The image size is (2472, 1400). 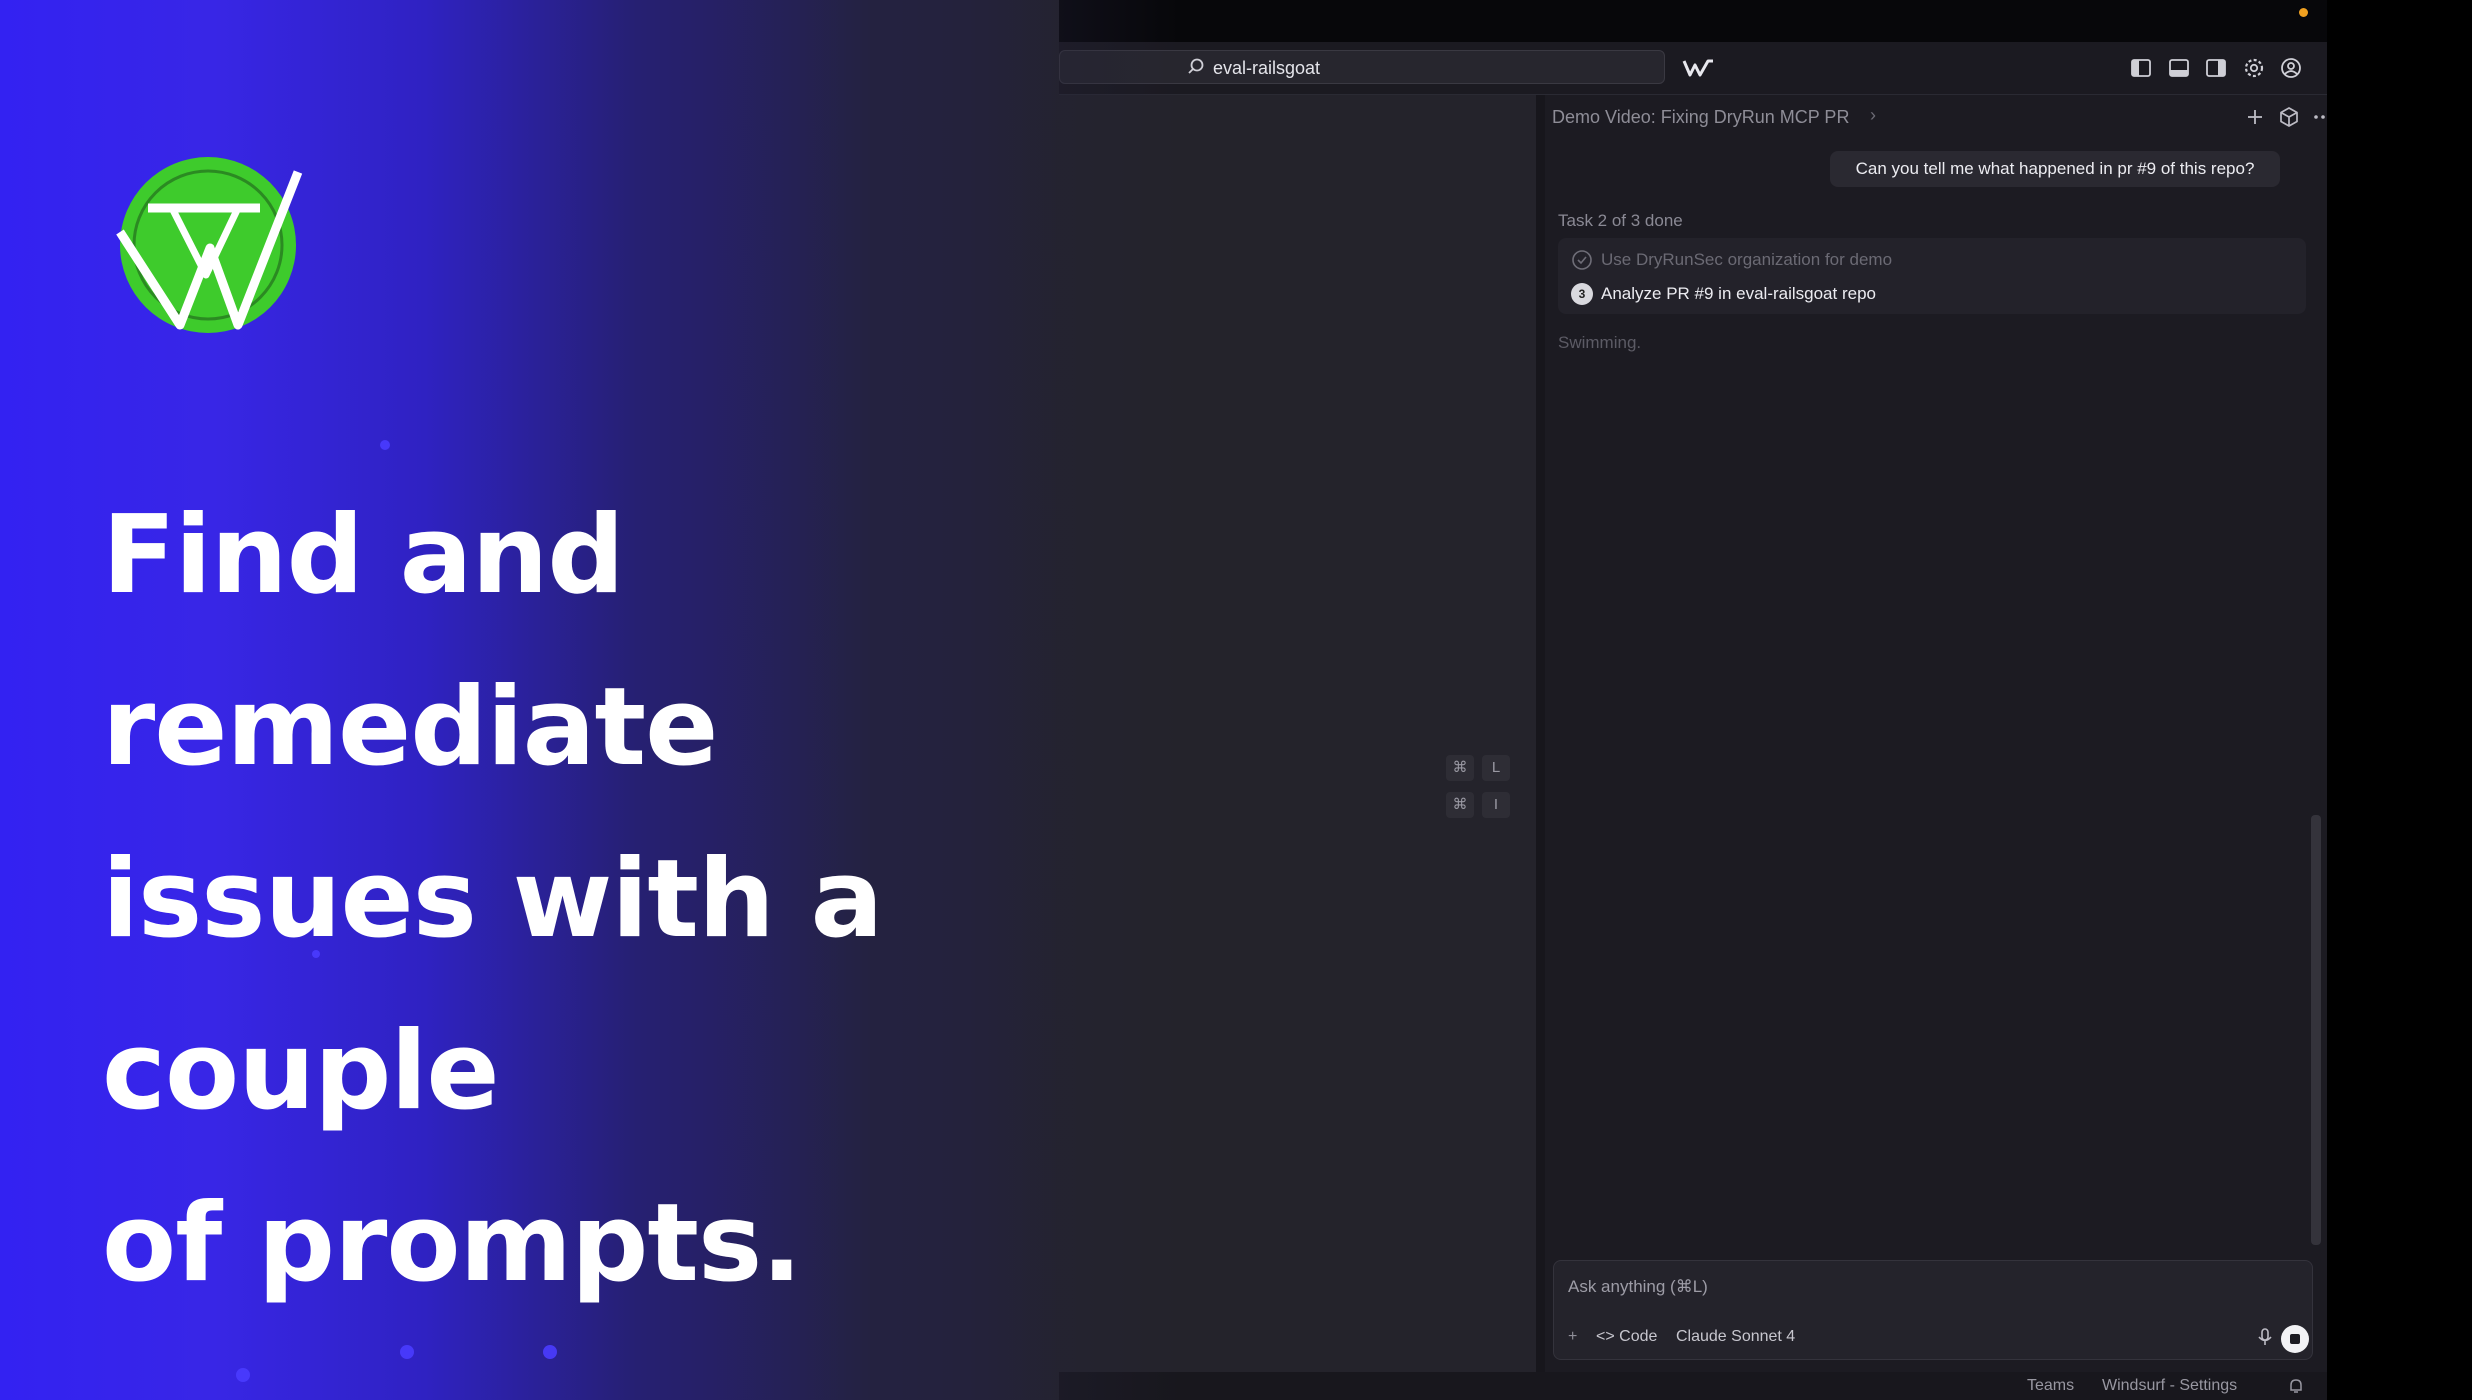 I want to click on status-bar: Teams Windsurf - Settings, so click(x=1693, y=1386).